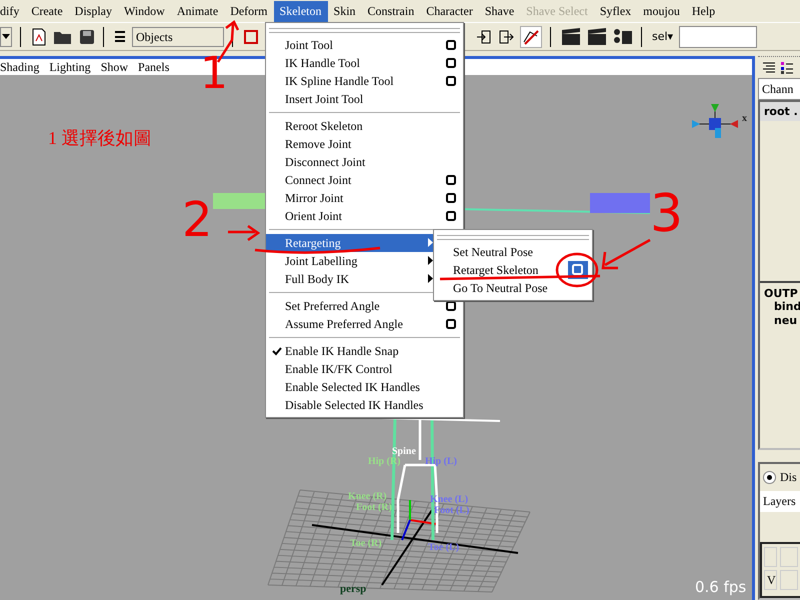 The image size is (800, 600). What do you see at coordinates (214, 74) in the screenshot?
I see `annotation-mark: 1` at bounding box center [214, 74].